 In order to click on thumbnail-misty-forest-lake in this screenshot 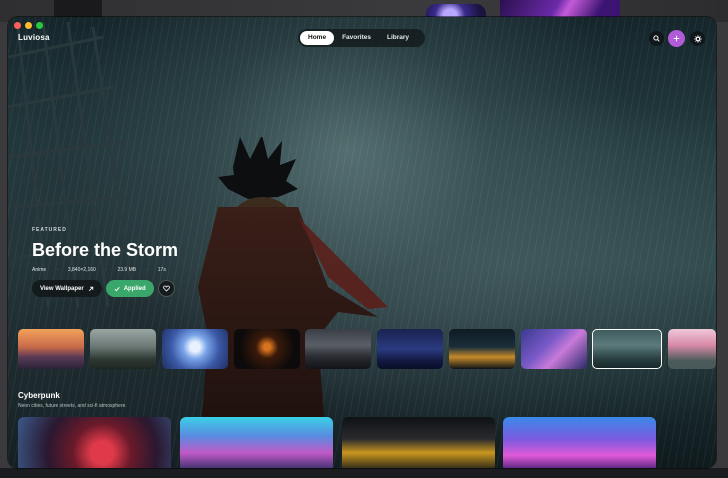, I will do `click(123, 349)`.